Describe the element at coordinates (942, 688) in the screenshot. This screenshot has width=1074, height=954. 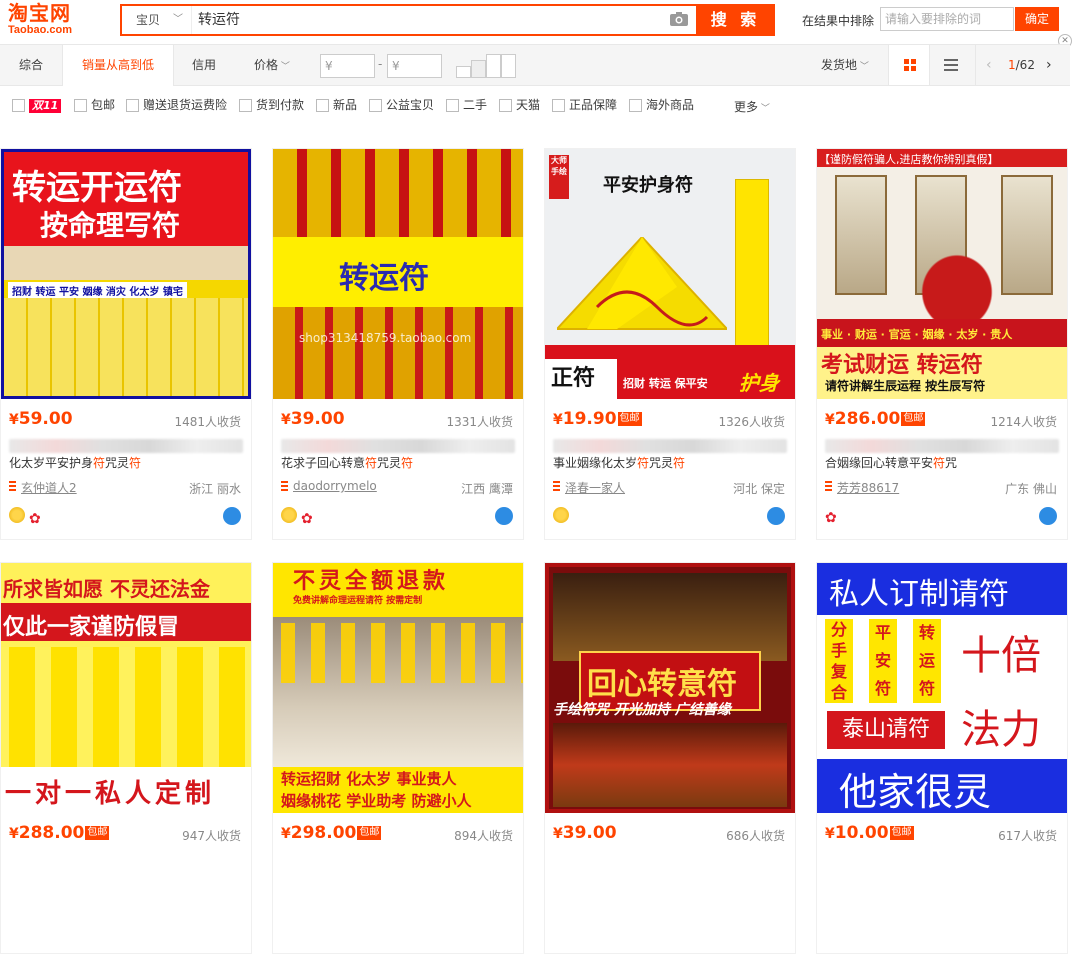
I see `product-image: 私人订制请符 分手复合 平安符 转运符 十倍 泰山请符 法力 他家很灵` at that location.